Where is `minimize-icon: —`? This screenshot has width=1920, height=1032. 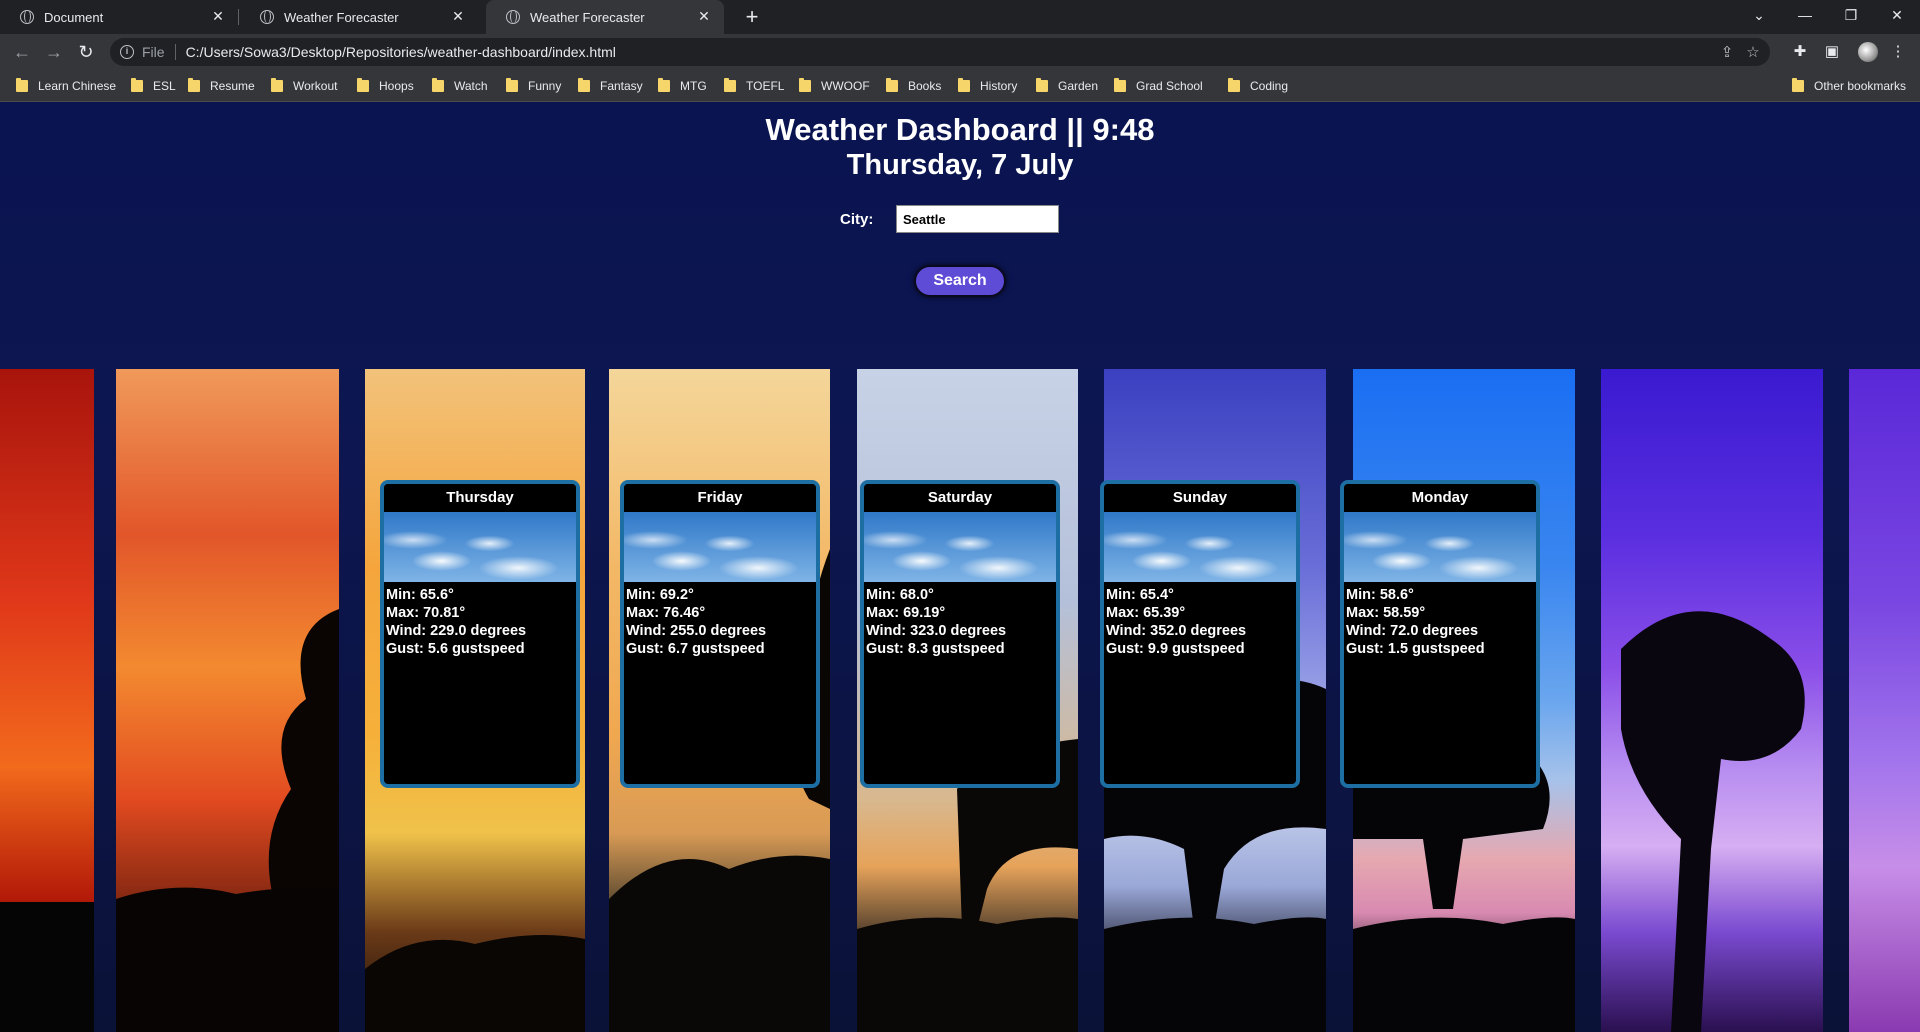 minimize-icon: — is located at coordinates (1805, 15).